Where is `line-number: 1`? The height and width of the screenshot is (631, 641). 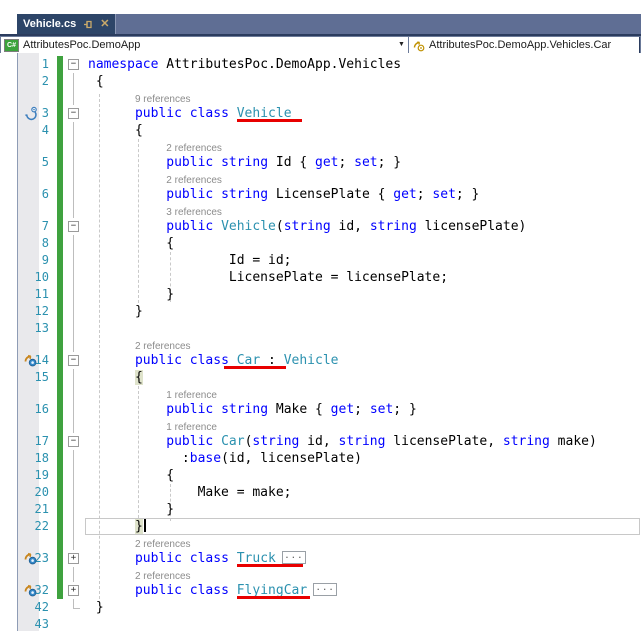
line-number: 1 is located at coordinates (27, 64).